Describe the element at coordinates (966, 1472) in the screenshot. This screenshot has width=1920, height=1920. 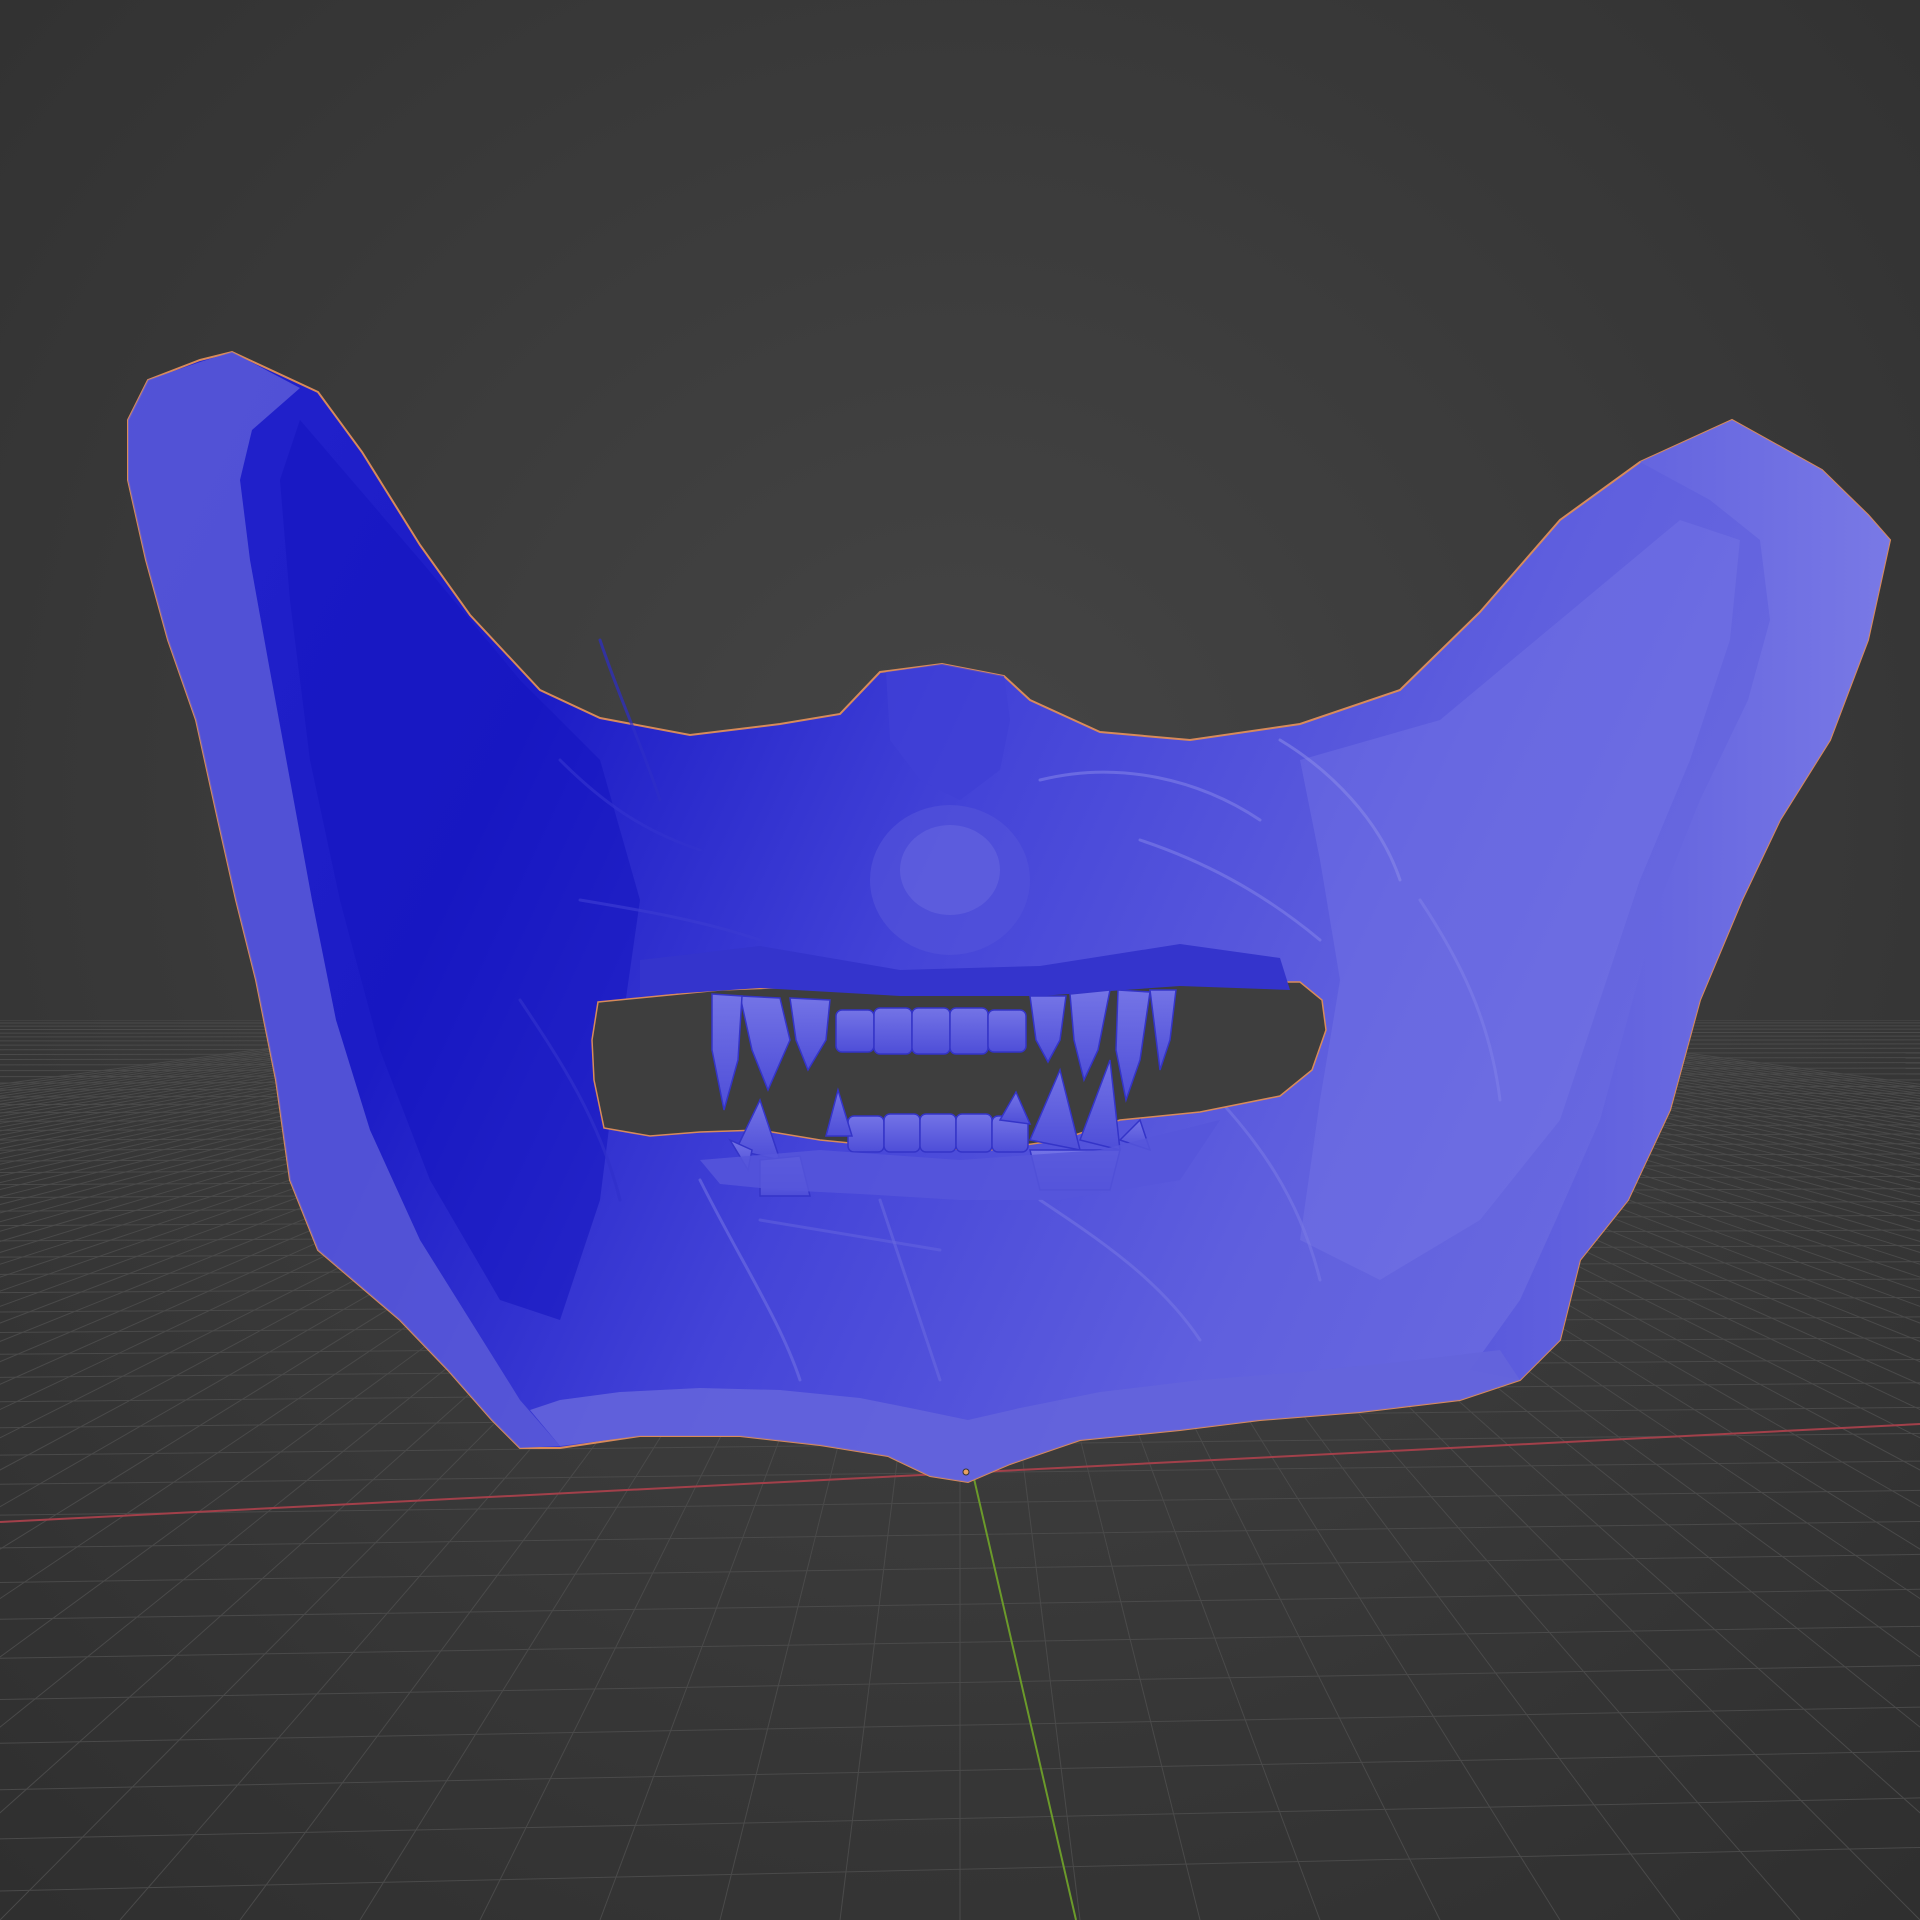
I see `object-origin-dot` at that location.